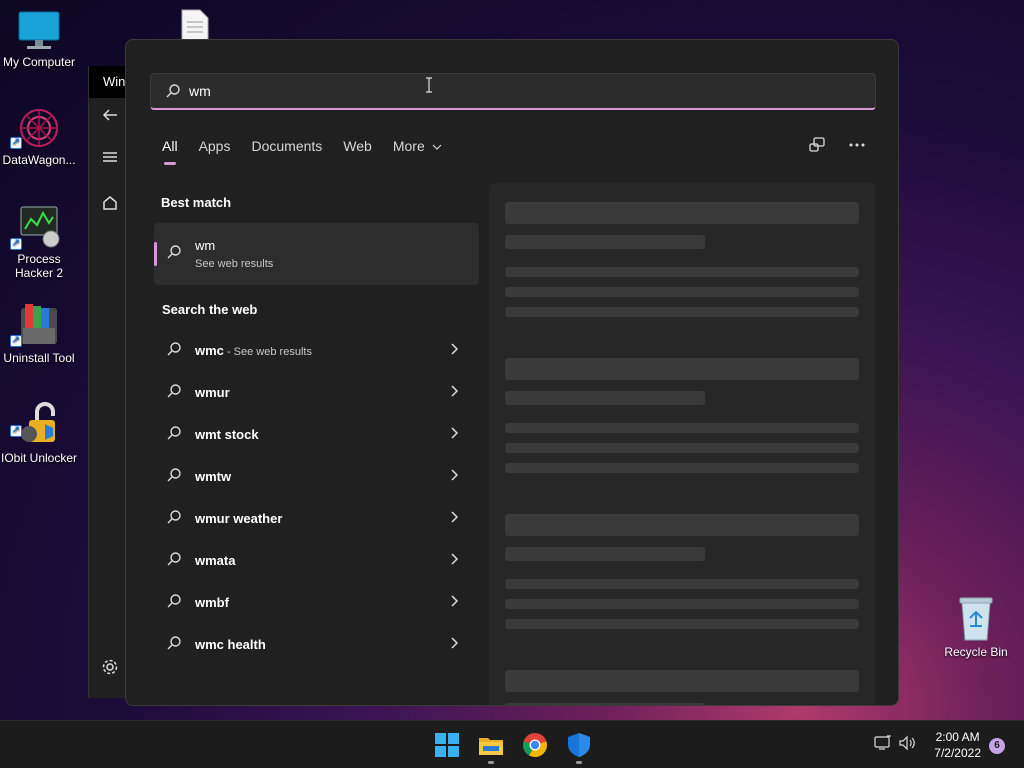  I want to click on web-result-query: wmc, so click(209, 350).